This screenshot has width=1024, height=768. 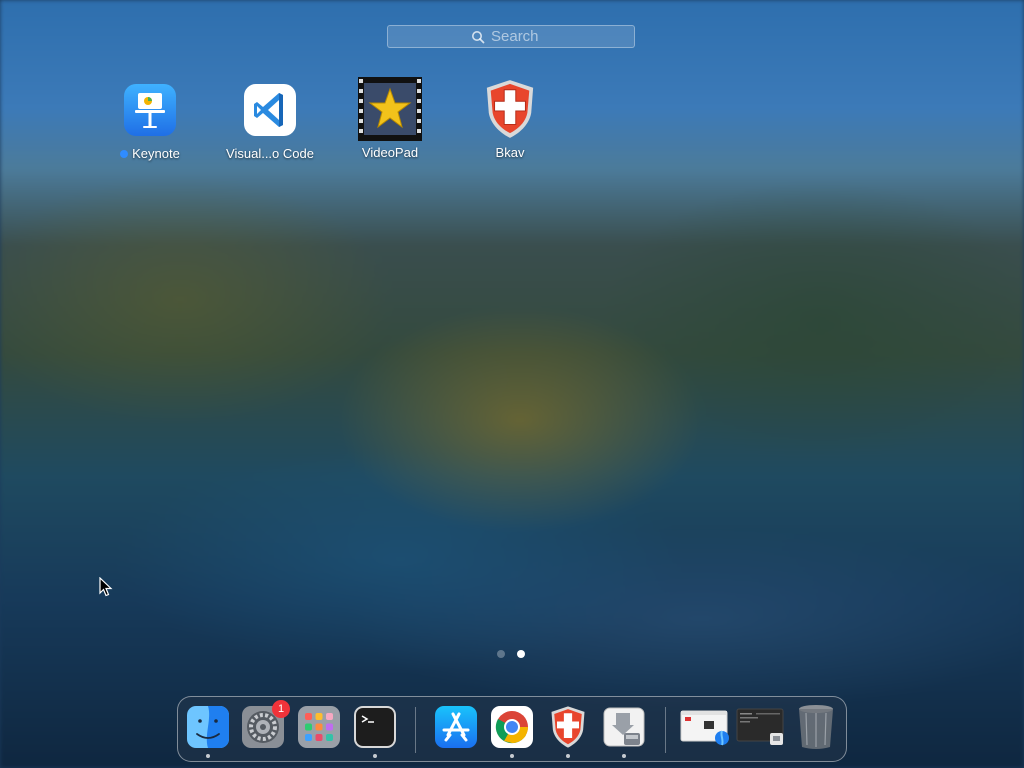 I want to click on dock-chrome, so click(x=512, y=731).